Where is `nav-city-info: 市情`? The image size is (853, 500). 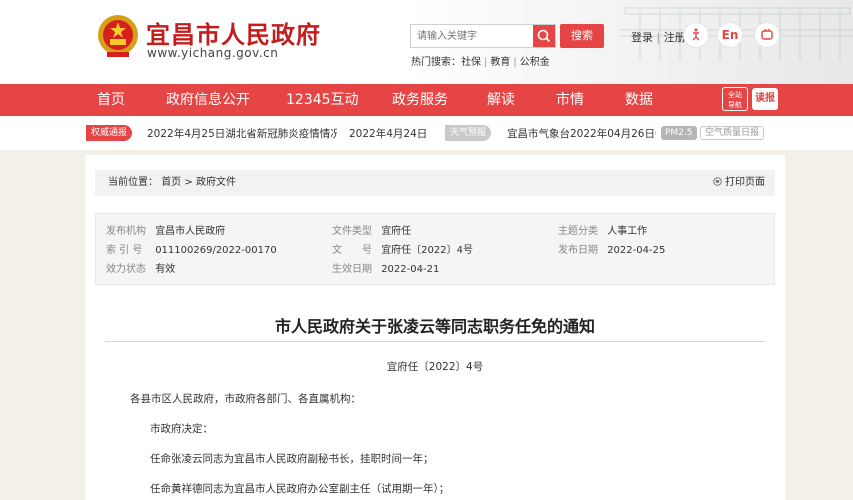
nav-city-info: 市情 is located at coordinates (570, 100).